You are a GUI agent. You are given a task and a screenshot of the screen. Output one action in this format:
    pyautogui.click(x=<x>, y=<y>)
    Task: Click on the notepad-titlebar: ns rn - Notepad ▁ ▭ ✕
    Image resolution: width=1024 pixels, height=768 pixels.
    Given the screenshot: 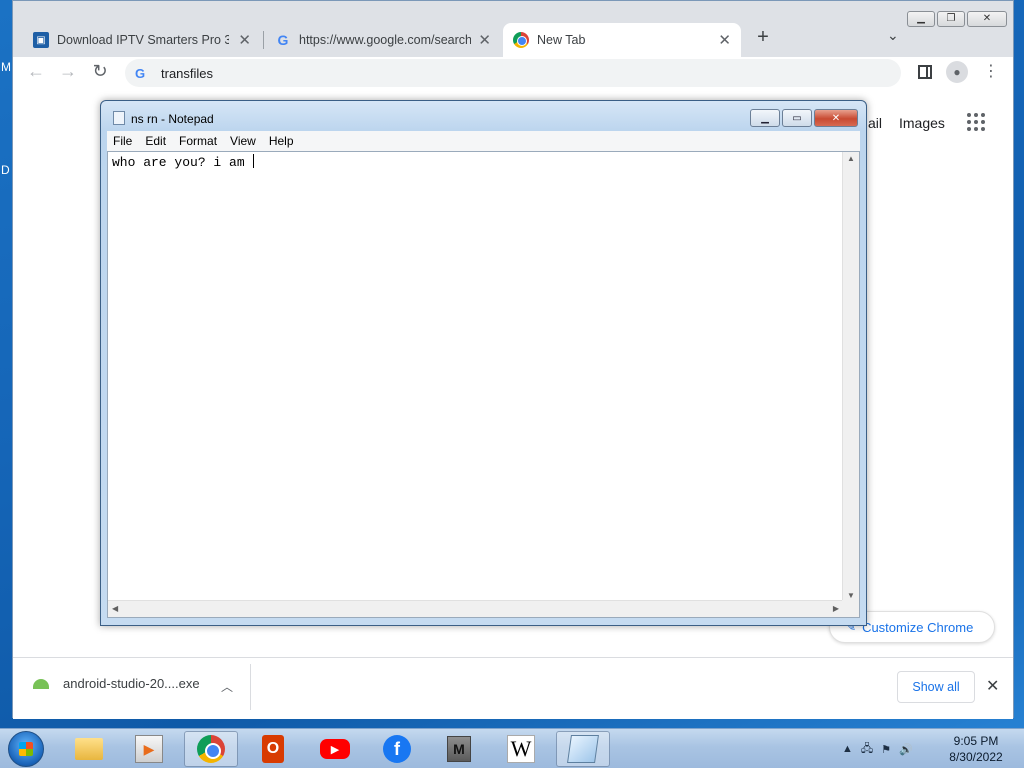 What is the action you would take?
    pyautogui.click(x=483, y=116)
    